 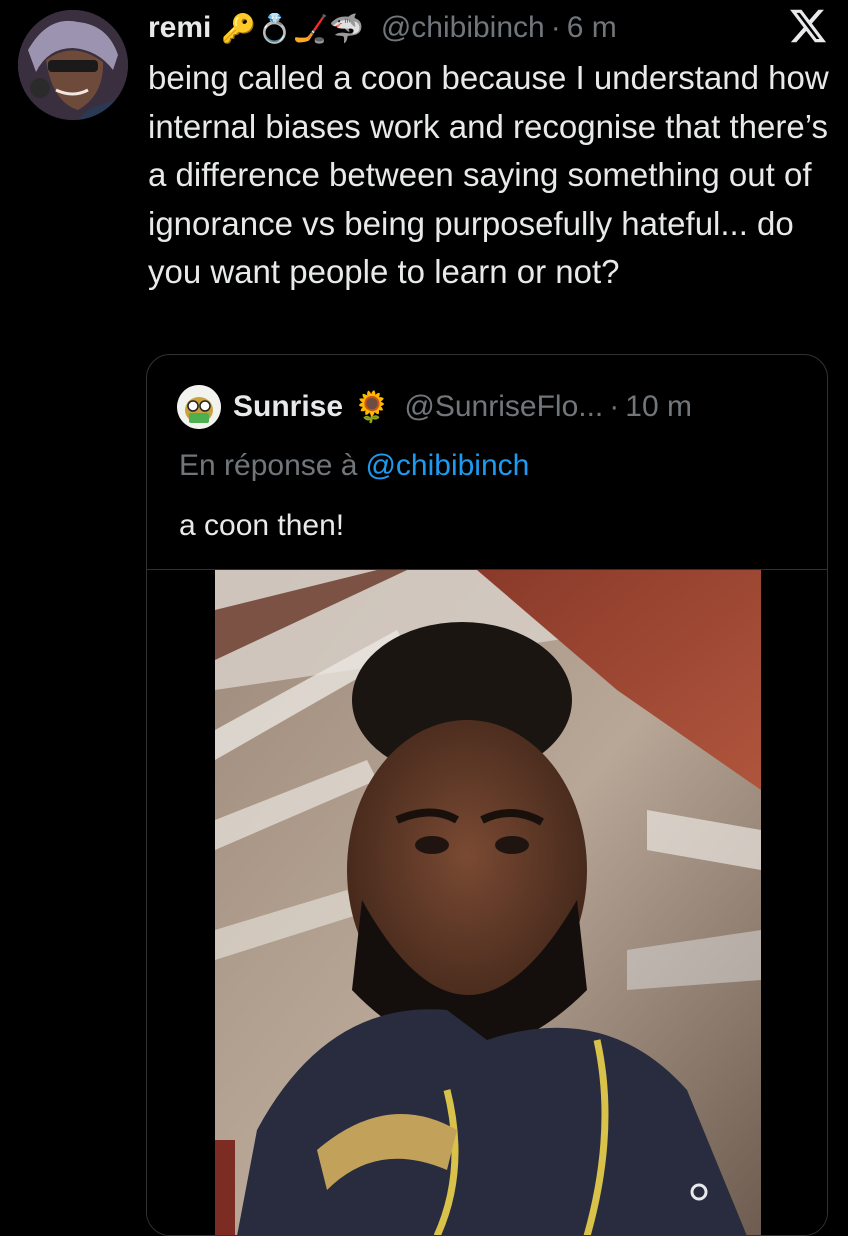 I want to click on author-name: remi, so click(x=179, y=28).